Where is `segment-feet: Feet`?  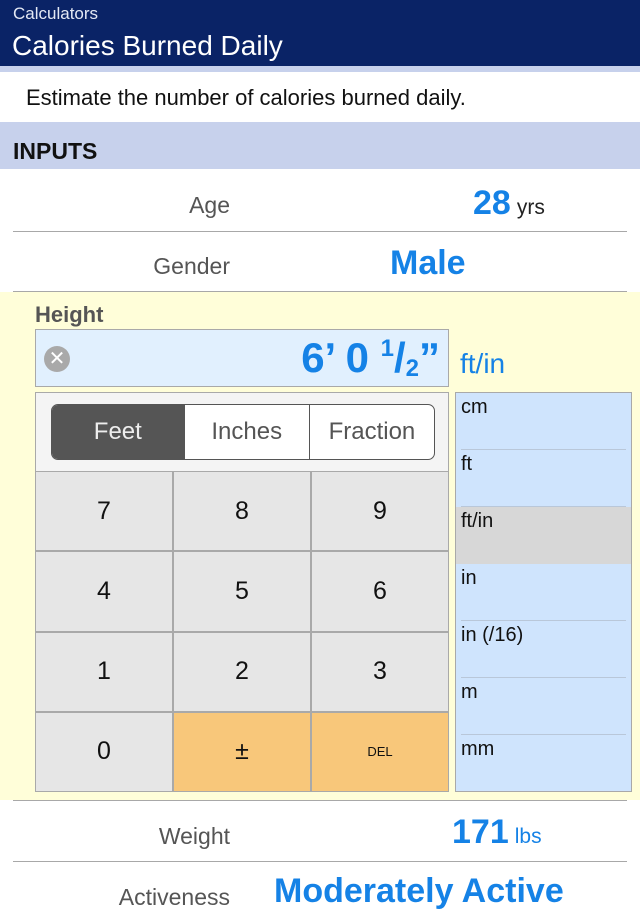 segment-feet: Feet is located at coordinates (118, 432).